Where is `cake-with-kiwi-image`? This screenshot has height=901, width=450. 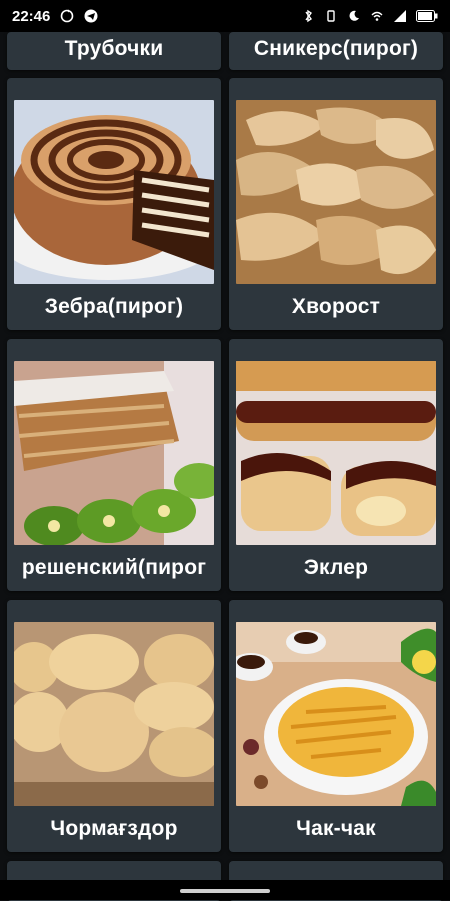 cake-with-kiwi-image is located at coordinates (114, 453).